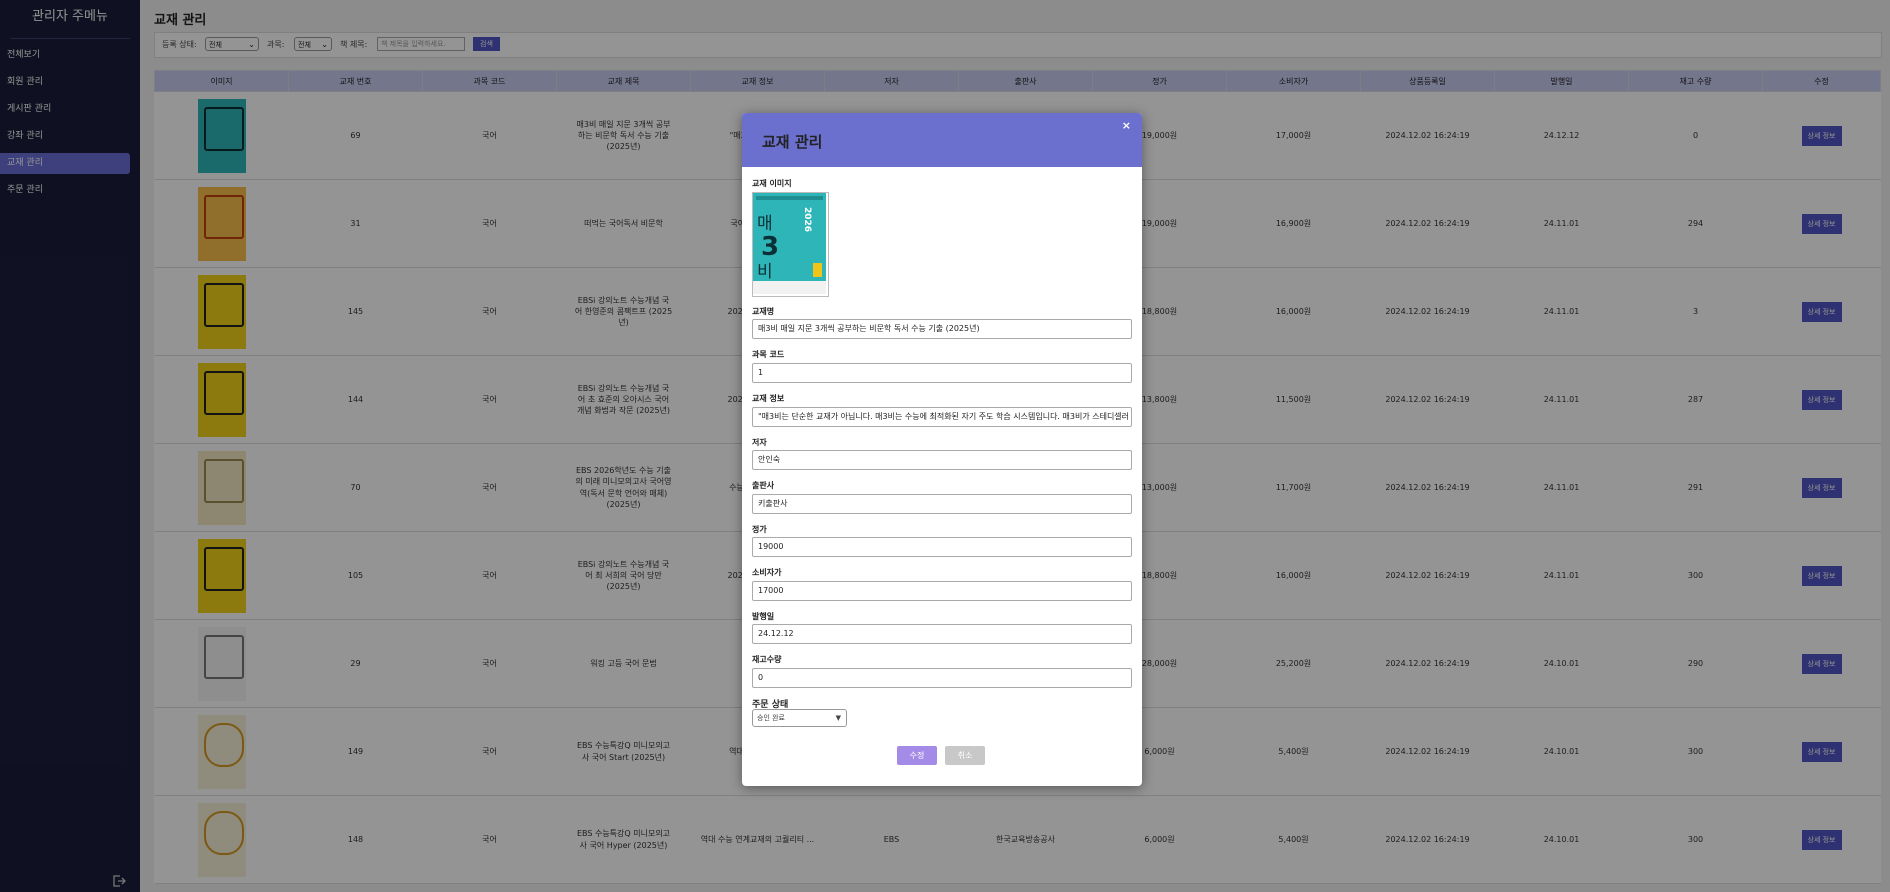 This screenshot has height=892, width=1890. Describe the element at coordinates (942, 591) in the screenshot. I see `consumer-price-field: 17000` at that location.